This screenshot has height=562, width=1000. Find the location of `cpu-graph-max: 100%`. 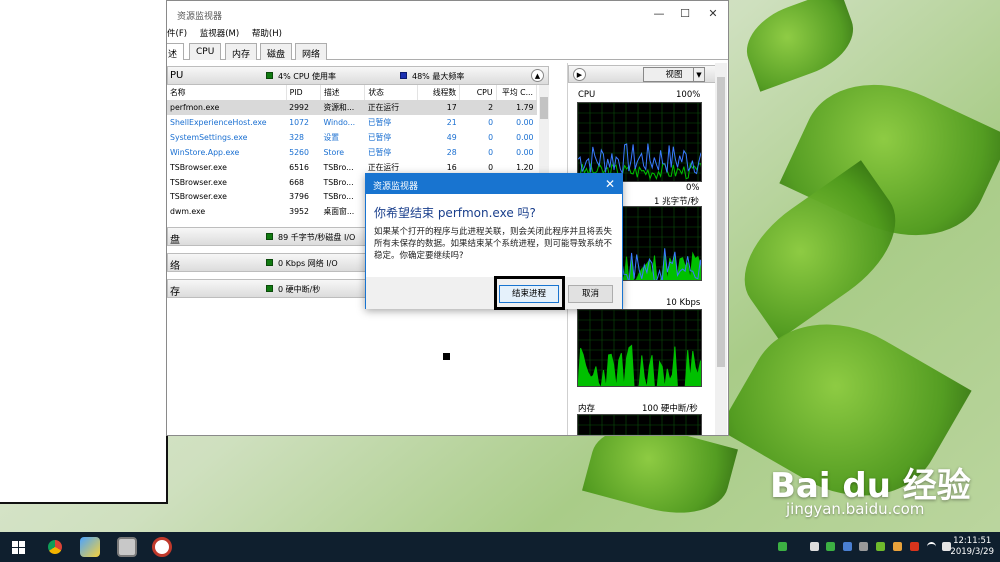

cpu-graph-max: 100% is located at coordinates (688, 95).